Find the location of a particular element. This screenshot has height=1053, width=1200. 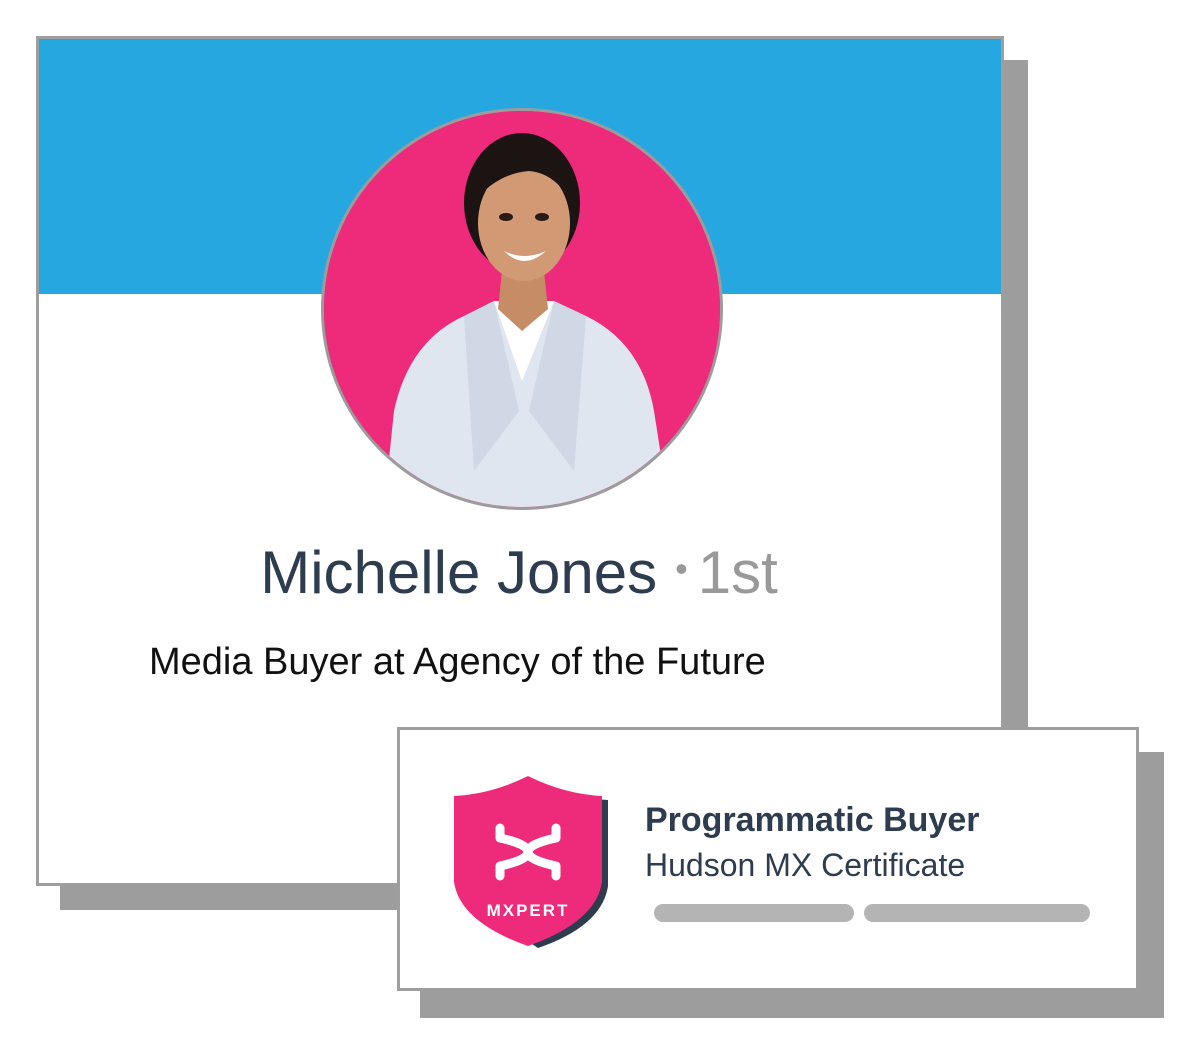

badge-label: MXPERT is located at coordinates (528, 910).